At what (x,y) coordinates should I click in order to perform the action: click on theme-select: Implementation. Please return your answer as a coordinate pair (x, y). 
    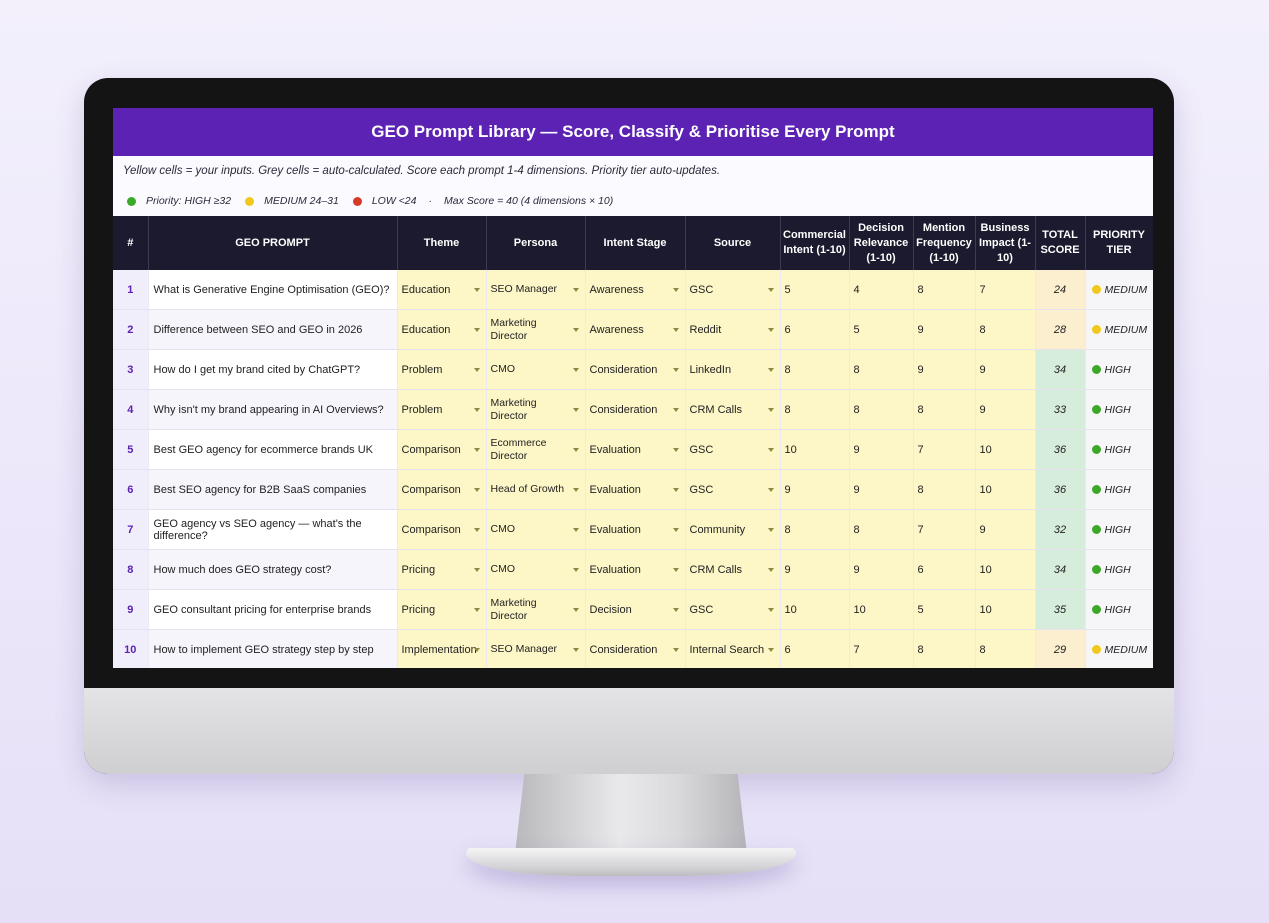
    Looking at the image, I should click on (442, 648).